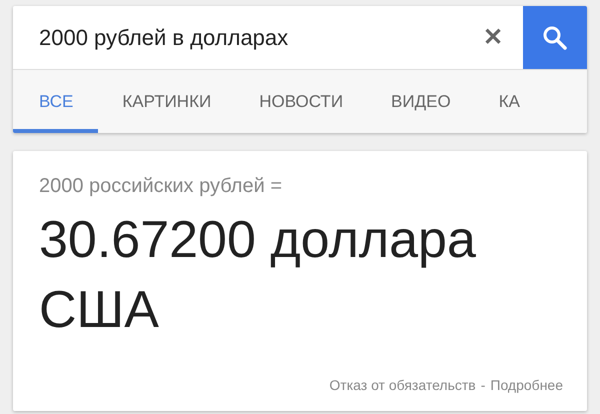  I want to click on tab: КА, so click(509, 101).